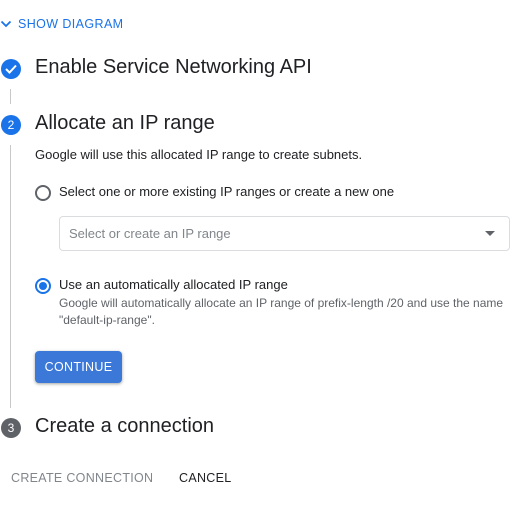 Image resolution: width=531 pixels, height=530 pixels. What do you see at coordinates (205, 478) in the screenshot?
I see `cancel-button: CANCEL` at bounding box center [205, 478].